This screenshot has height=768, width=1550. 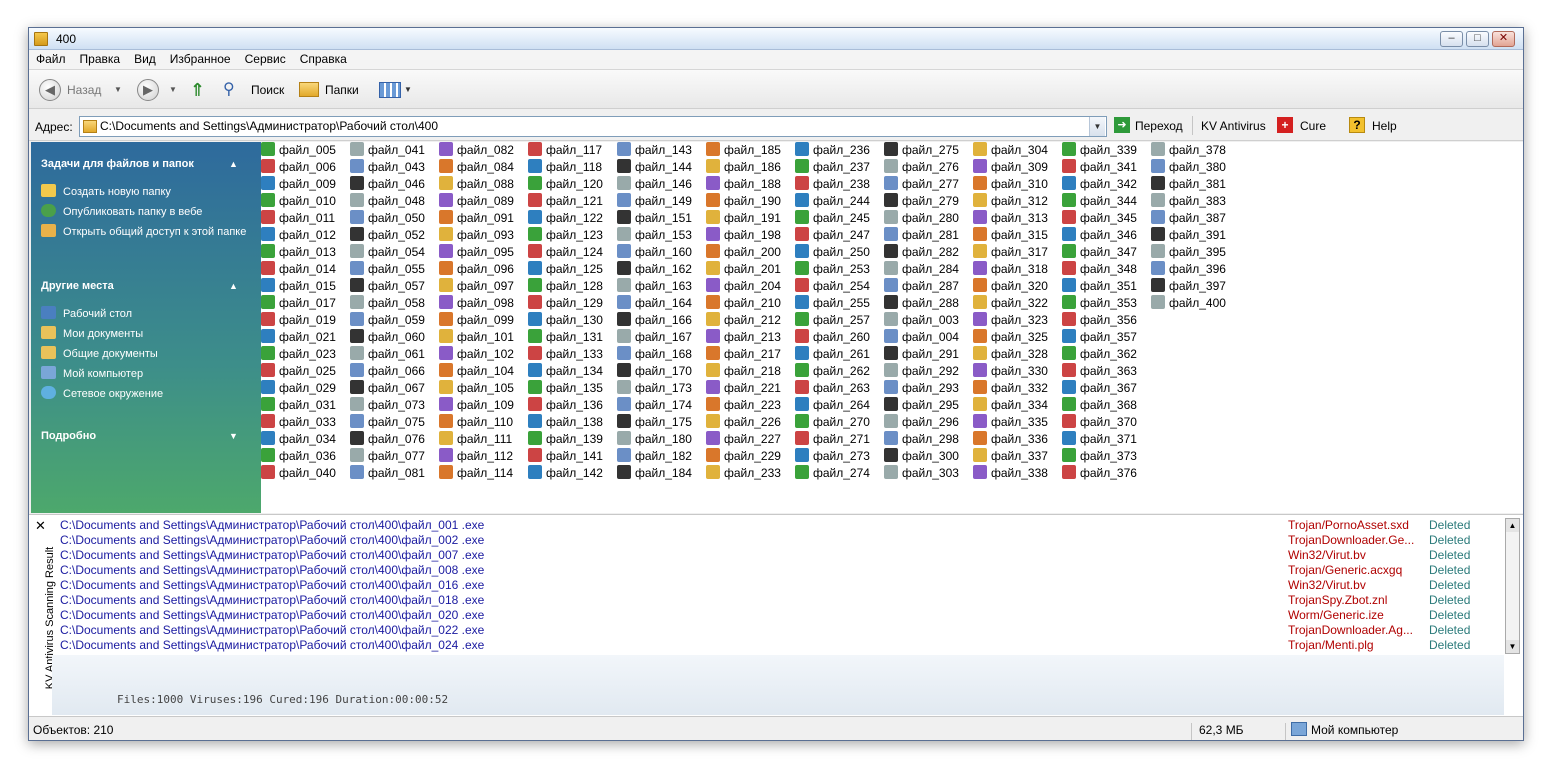 I want to click on minimize-button: –, so click(x=1451, y=39).